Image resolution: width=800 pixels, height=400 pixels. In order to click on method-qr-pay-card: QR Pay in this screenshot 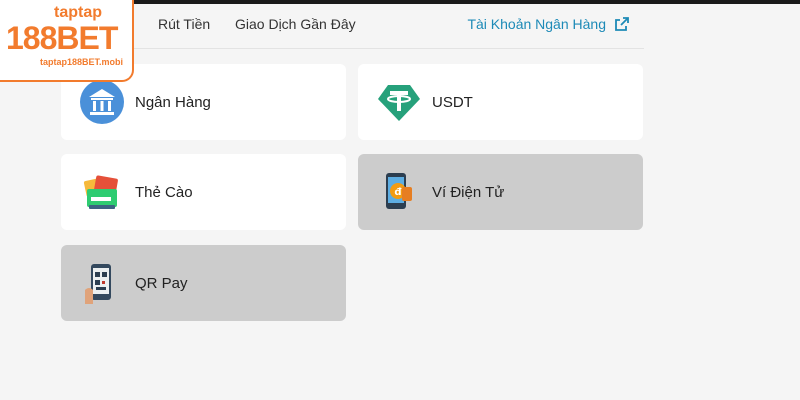, I will do `click(203, 283)`.